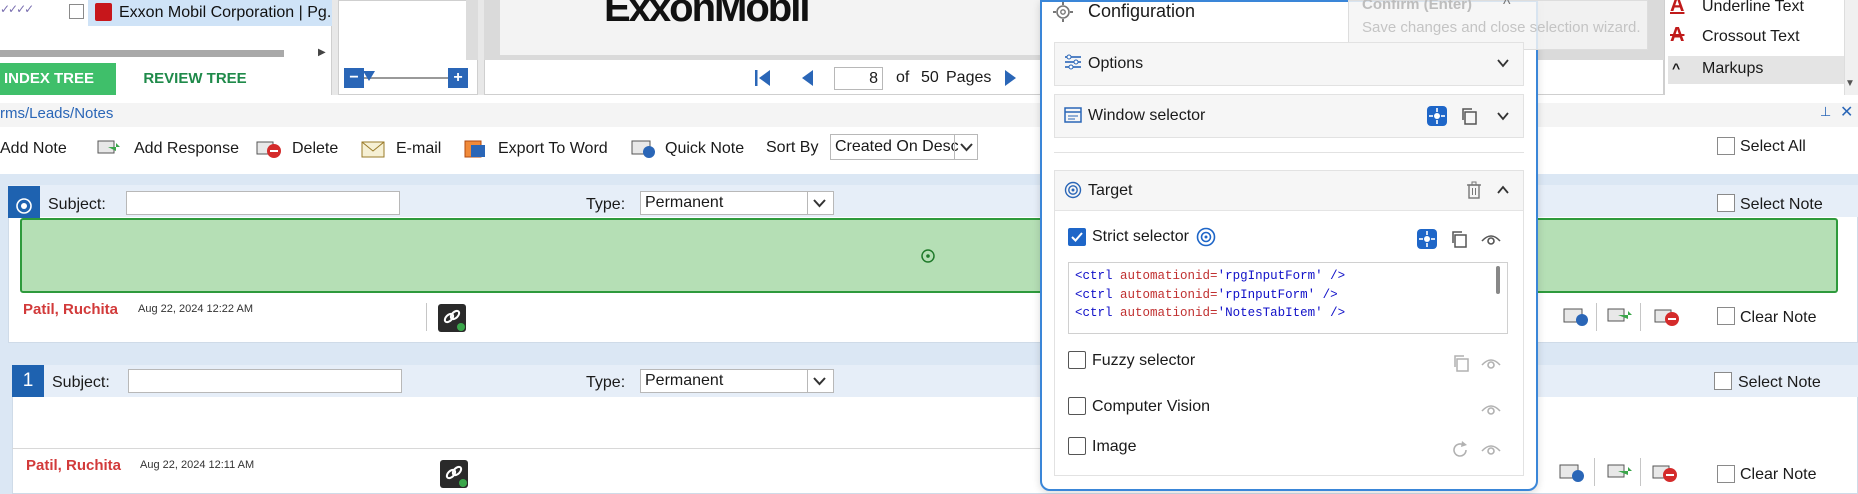 Image resolution: width=1858 pixels, height=494 pixels. What do you see at coordinates (1850, 83) in the screenshot?
I see `scroll-down-icon: ▼` at bounding box center [1850, 83].